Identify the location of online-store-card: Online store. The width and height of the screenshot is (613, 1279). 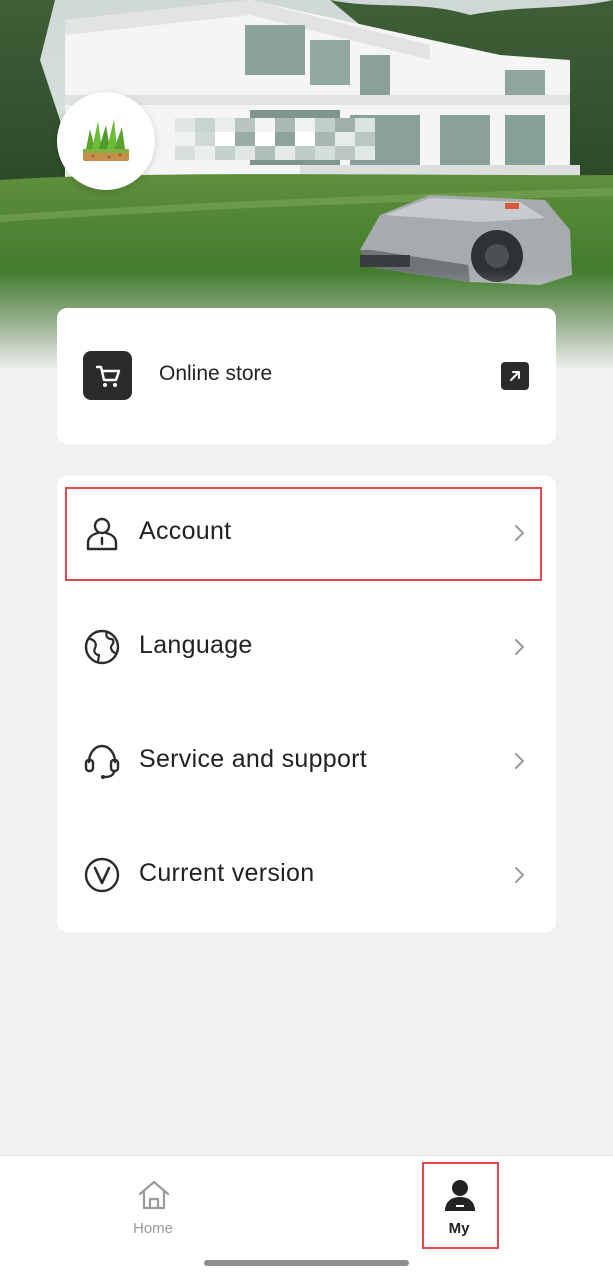
(306, 376).